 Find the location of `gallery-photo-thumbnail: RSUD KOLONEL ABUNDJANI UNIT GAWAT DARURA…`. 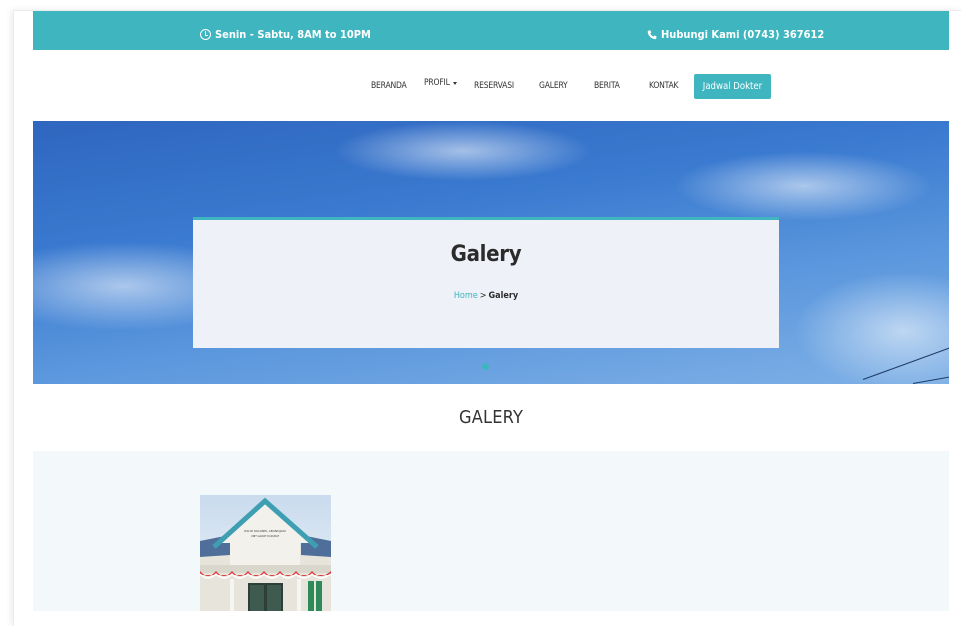

gallery-photo-thumbnail: RSUD KOLONEL ABUNDJANI UNIT GAWAT DARURA… is located at coordinates (265, 553).